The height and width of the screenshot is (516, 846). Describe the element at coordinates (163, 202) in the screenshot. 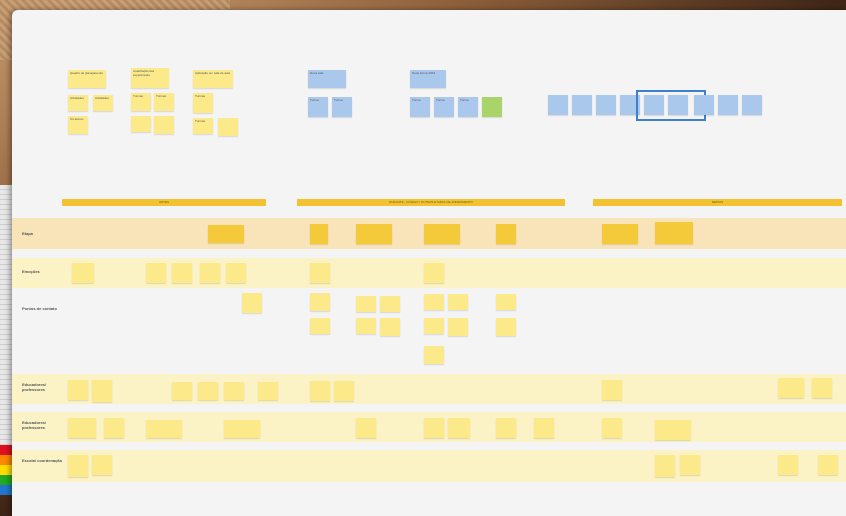

I see `band-label: ANTES` at that location.